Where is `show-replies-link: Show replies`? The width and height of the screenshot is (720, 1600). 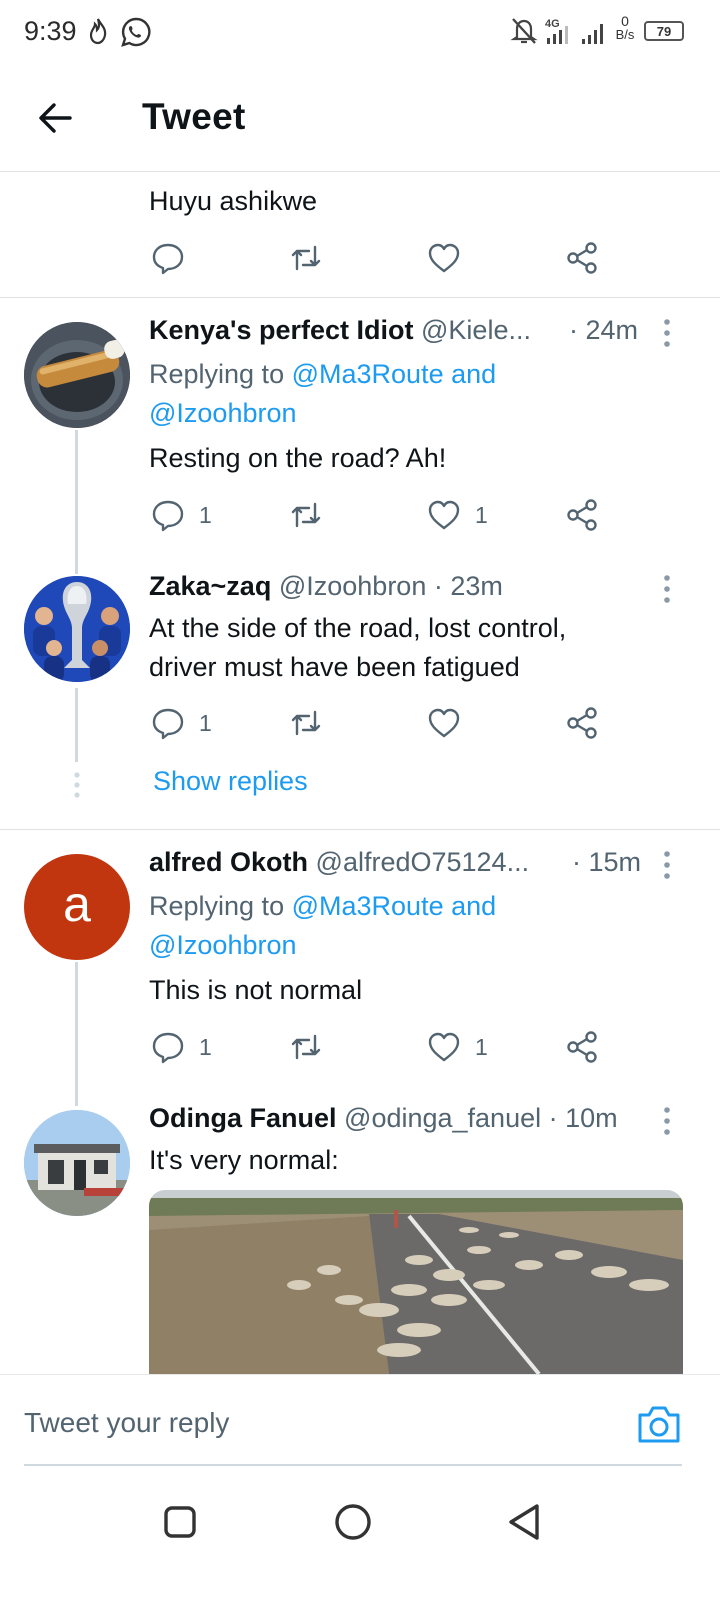 show-replies-link: Show replies is located at coordinates (230, 781).